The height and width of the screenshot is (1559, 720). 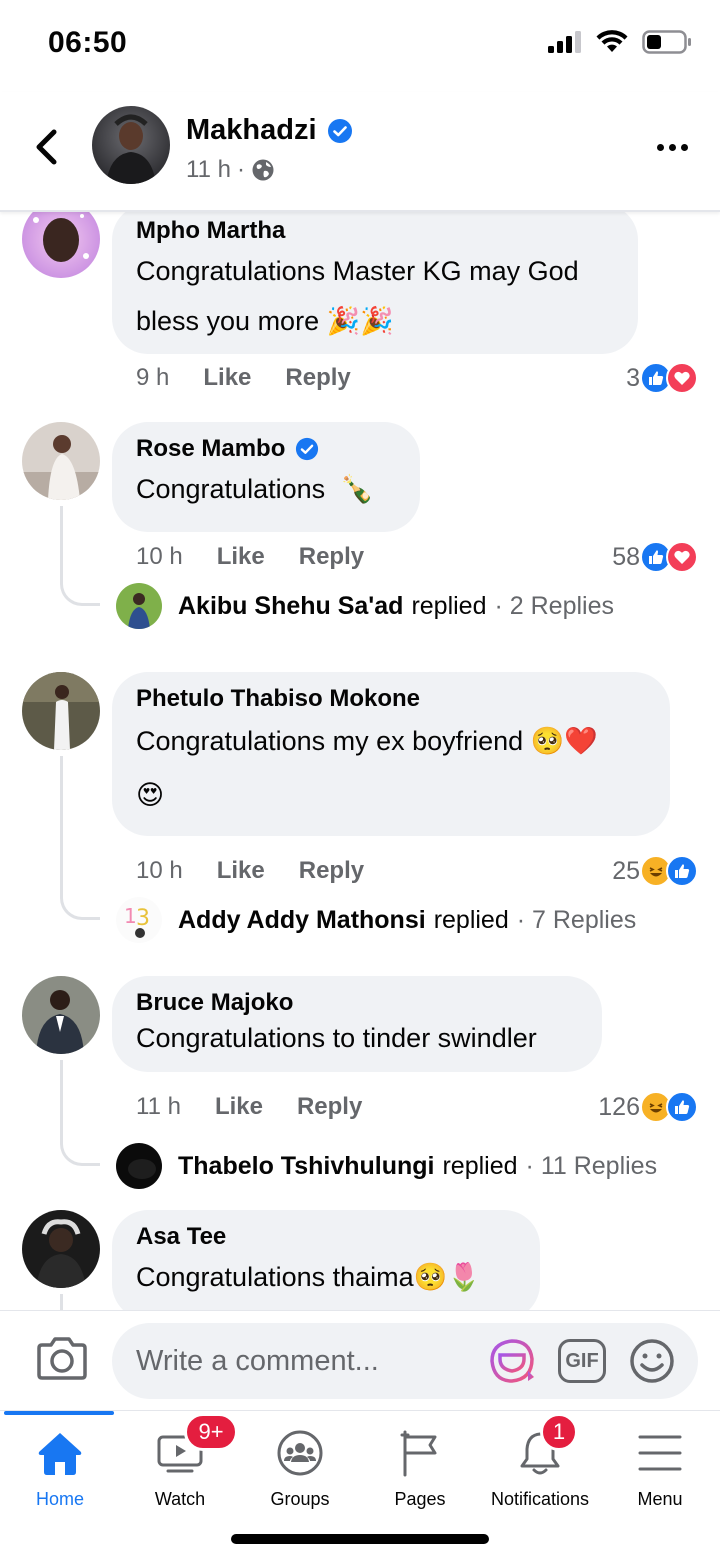 I want to click on cellular-signal-icon, so click(x=564, y=42).